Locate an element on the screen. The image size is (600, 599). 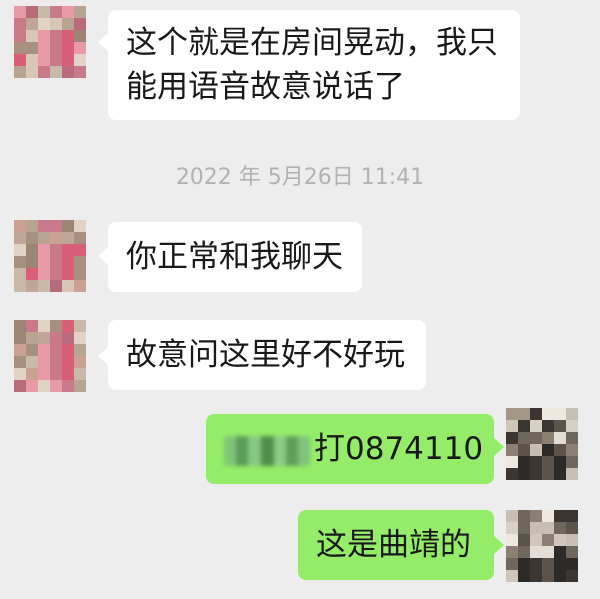
message-text: 这是曲靖的 is located at coordinates (393, 545).